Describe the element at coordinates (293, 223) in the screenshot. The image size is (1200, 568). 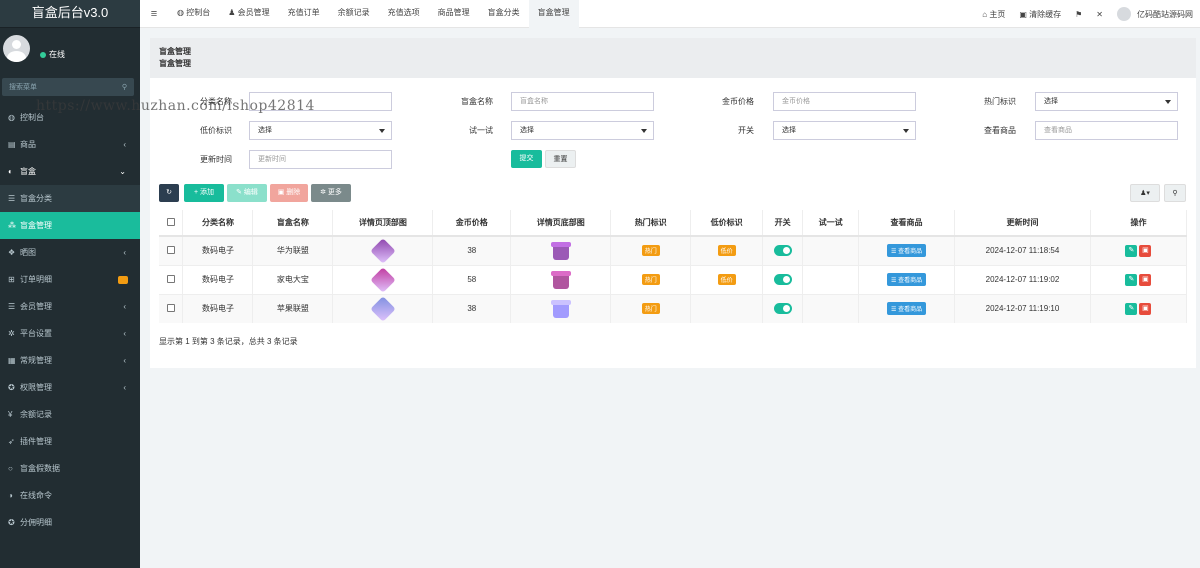
I see `column-header: 盲盒名称` at that location.